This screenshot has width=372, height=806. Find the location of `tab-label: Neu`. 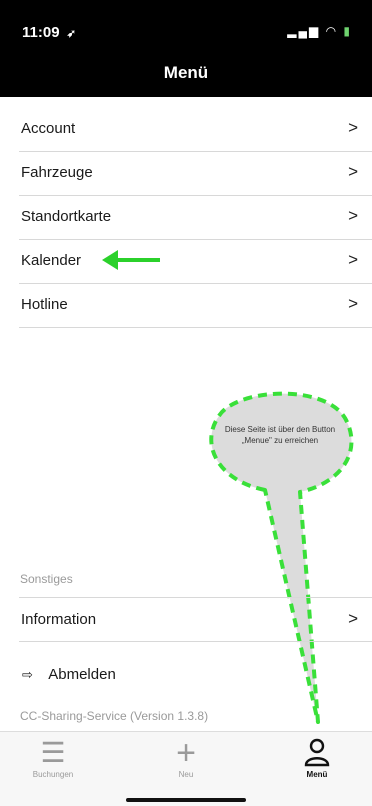

tab-label: Neu is located at coordinates (186, 774).